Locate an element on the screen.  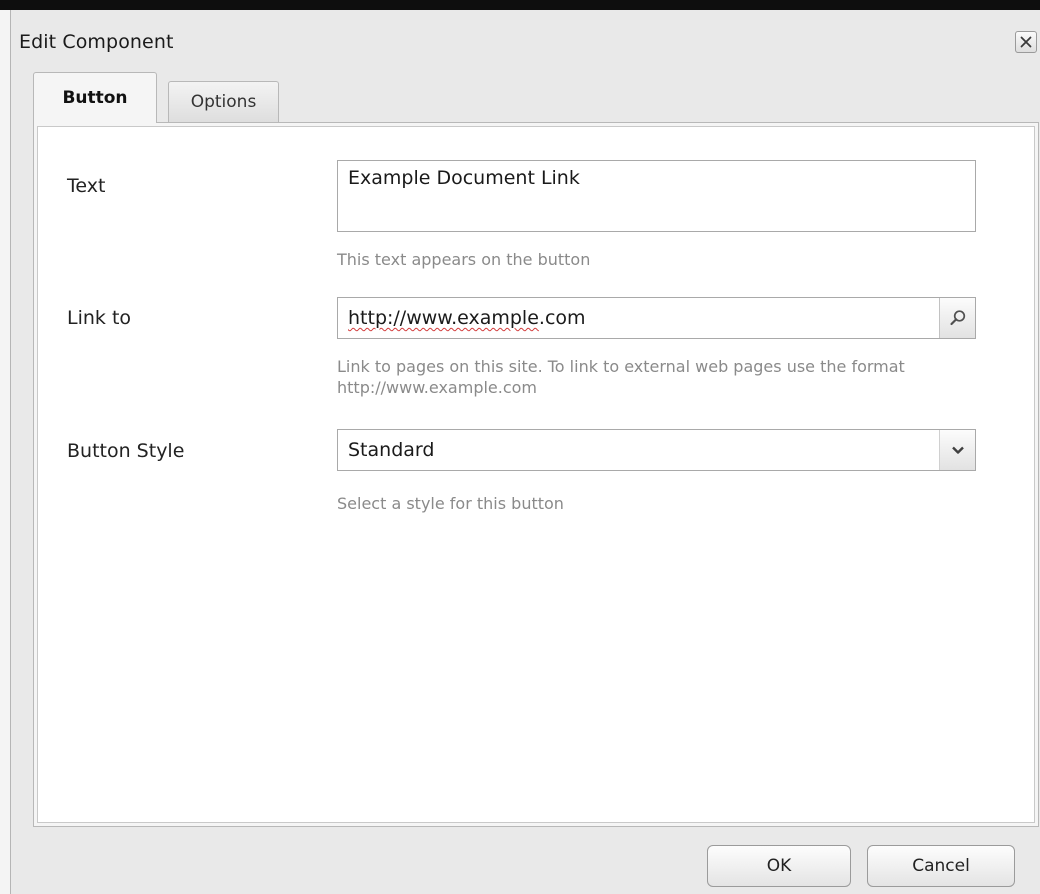
dialog-titlebar: Edit Component is located at coordinates (525, 38).